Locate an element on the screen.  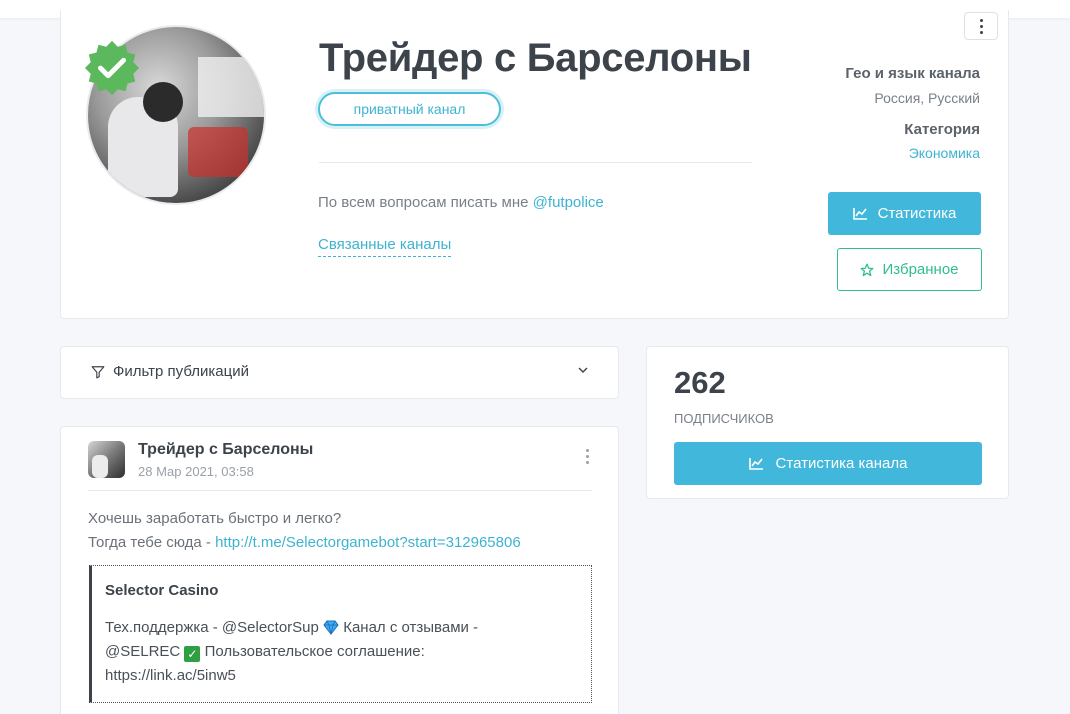
category-link: Экономика is located at coordinates (944, 153).